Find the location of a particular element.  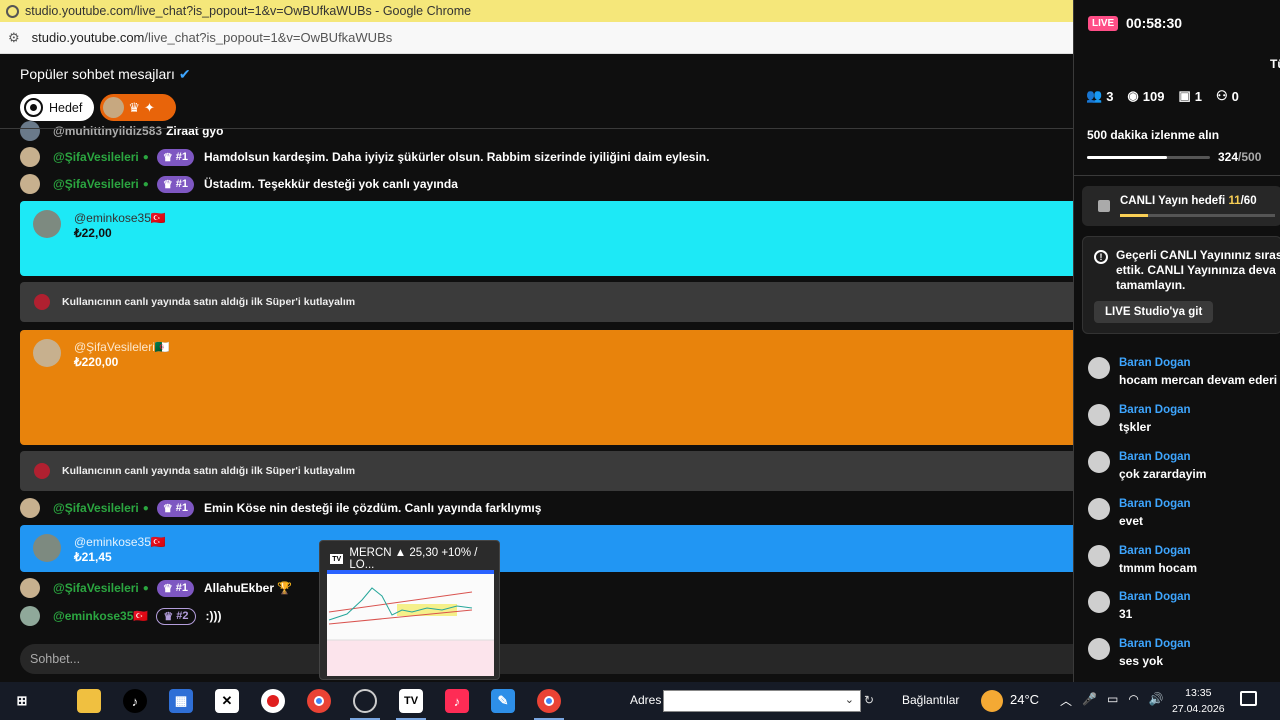

goal-chip: Hedef is located at coordinates (57, 107).